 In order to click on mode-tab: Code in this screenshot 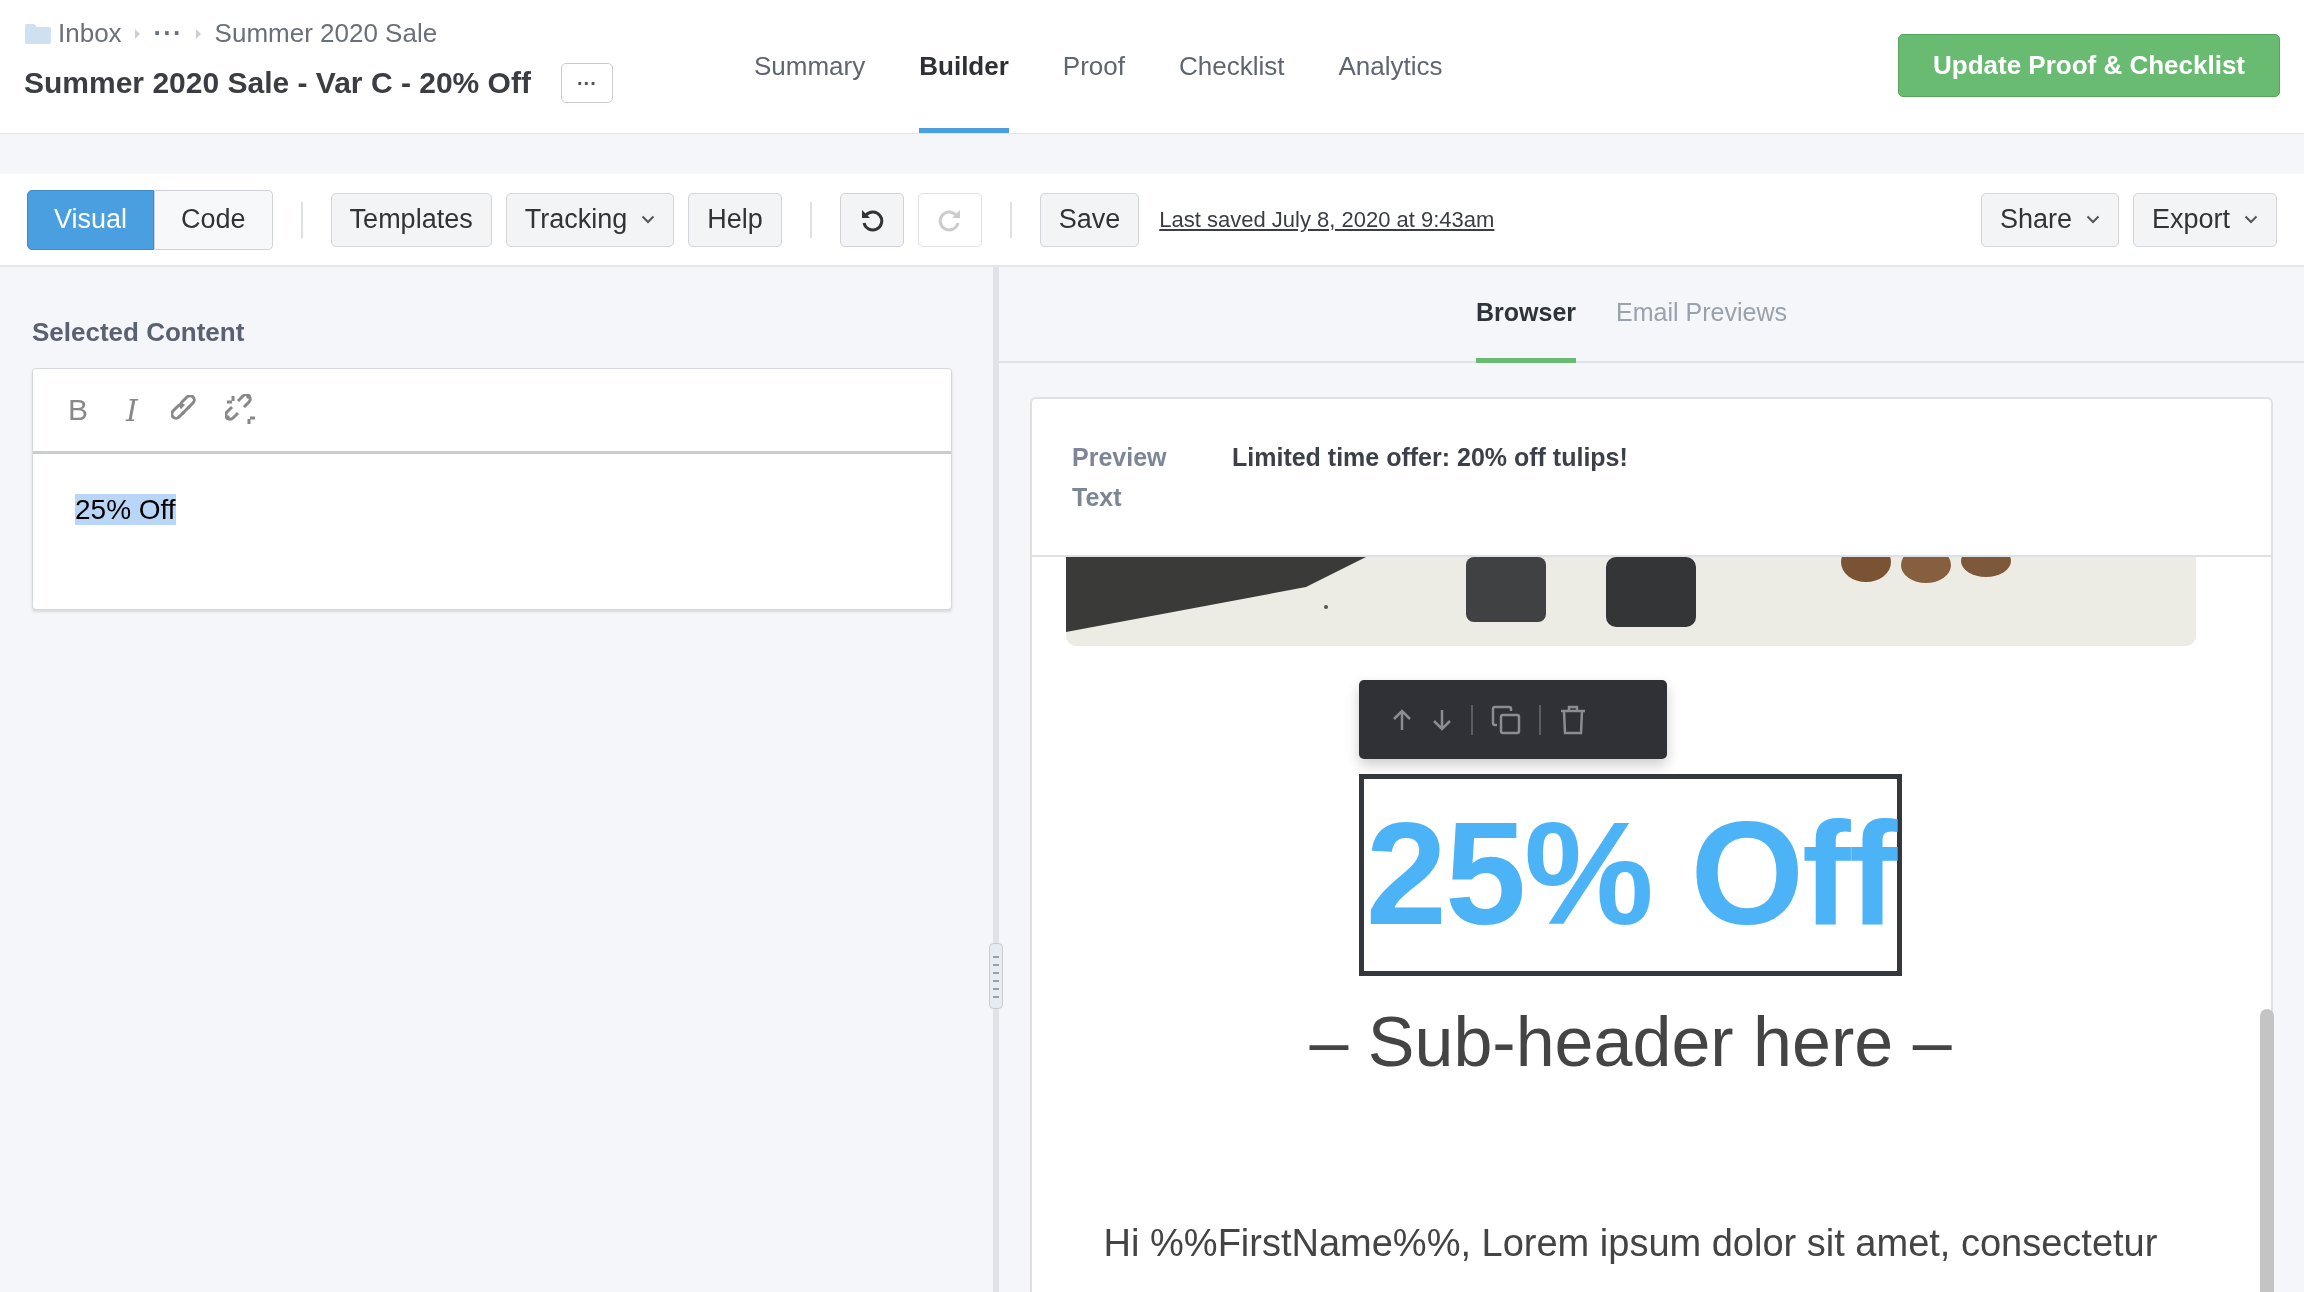, I will do `click(213, 219)`.